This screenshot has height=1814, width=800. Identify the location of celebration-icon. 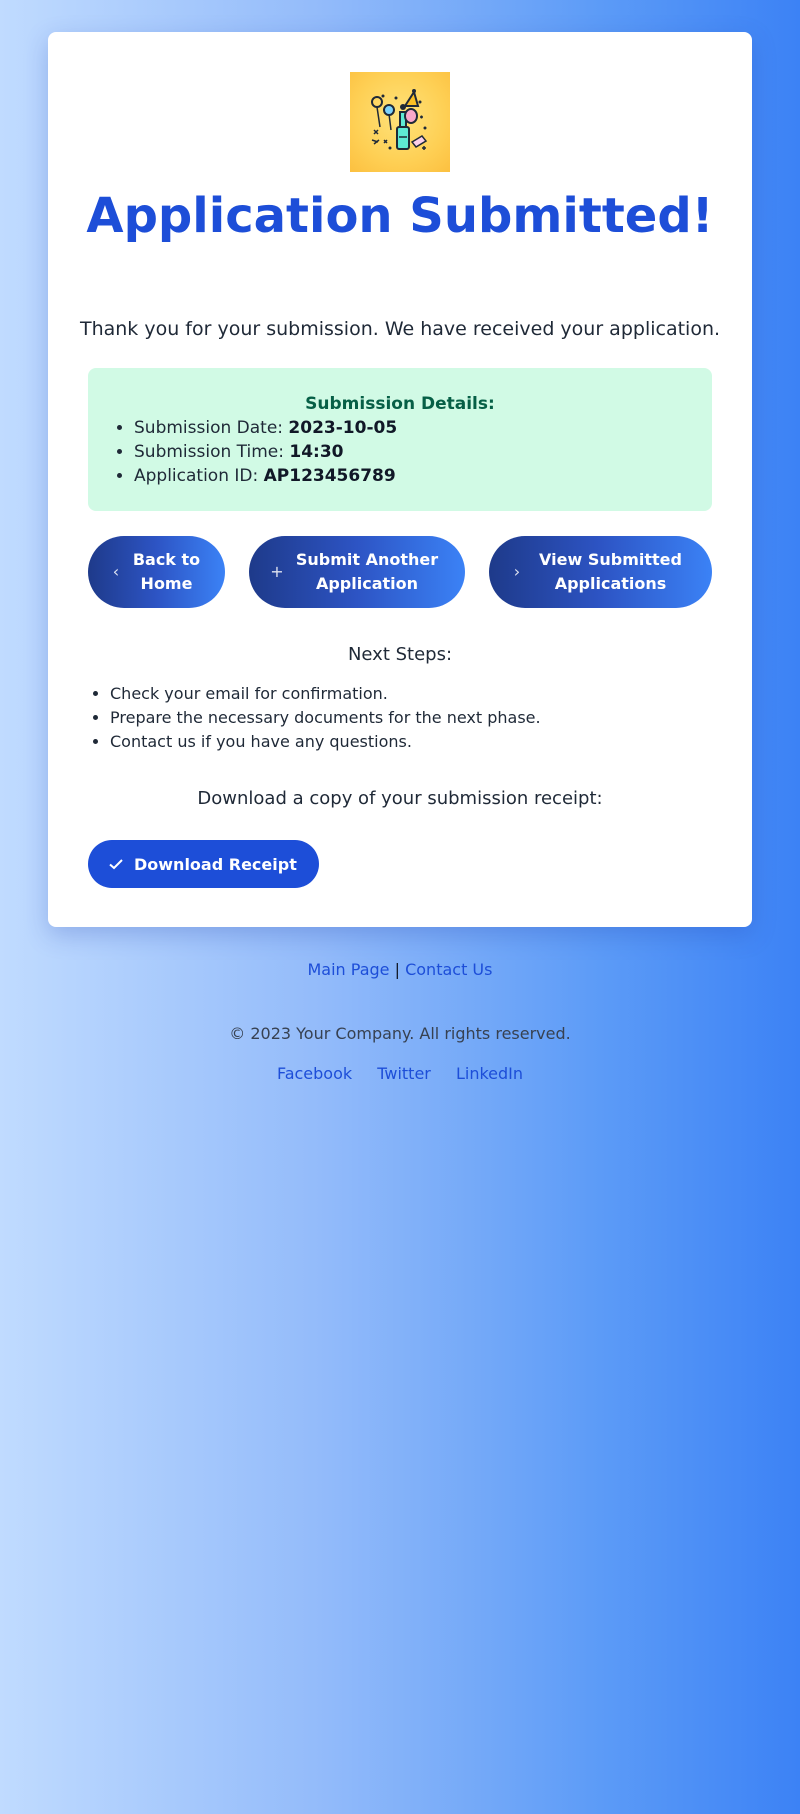
(400, 122).